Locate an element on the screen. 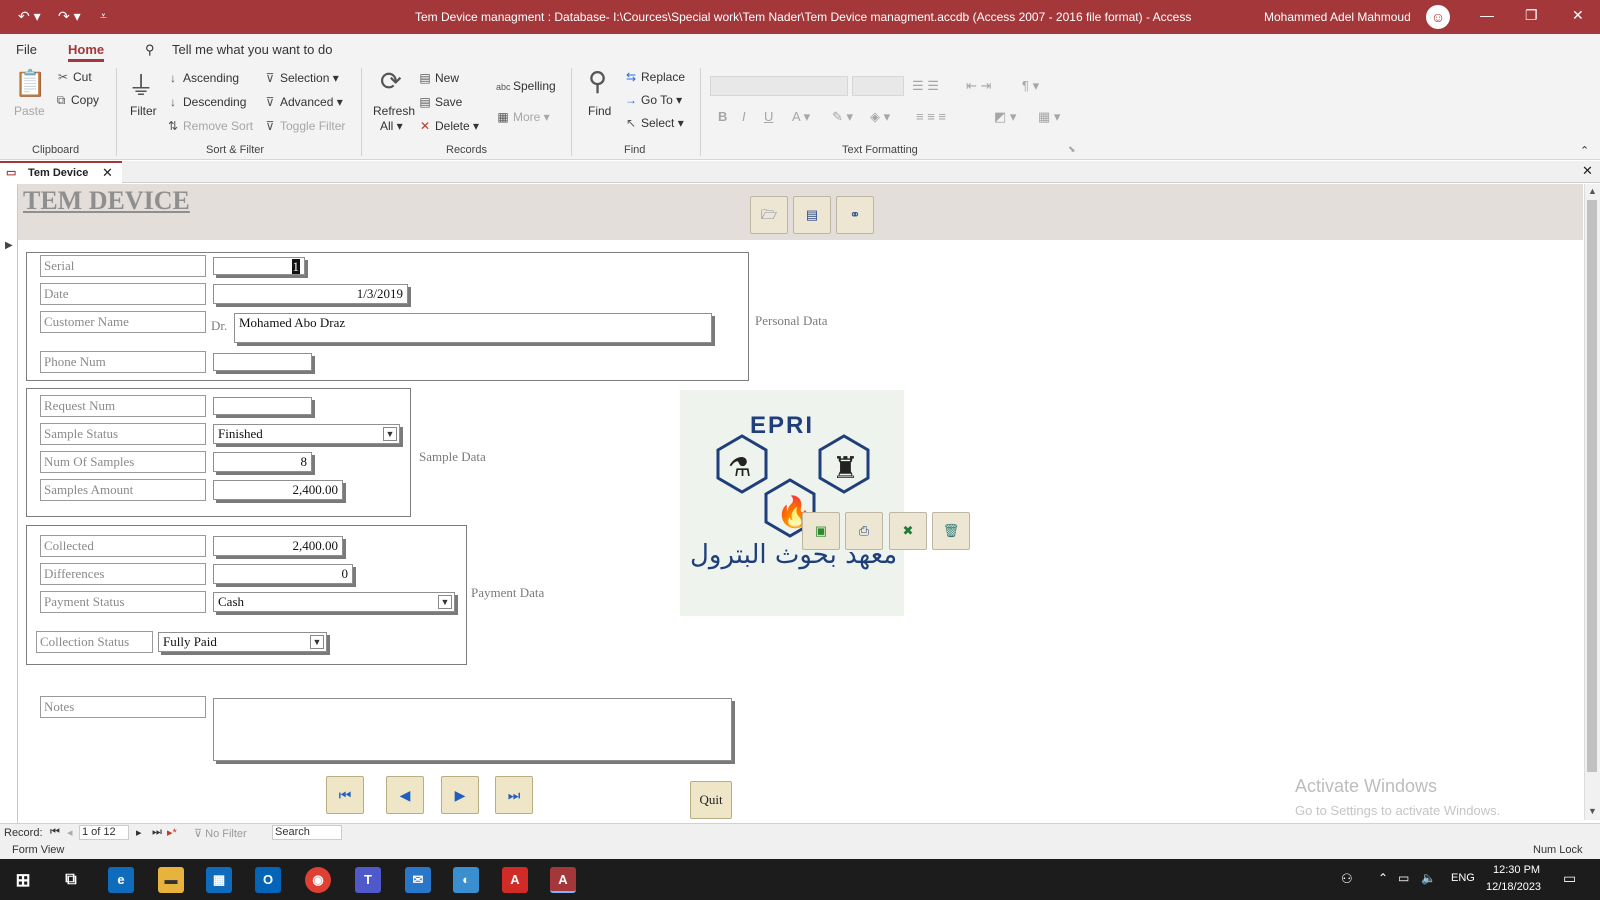 The image size is (1600, 900). no-filter-button: ⊽ No Filter is located at coordinates (220, 833).